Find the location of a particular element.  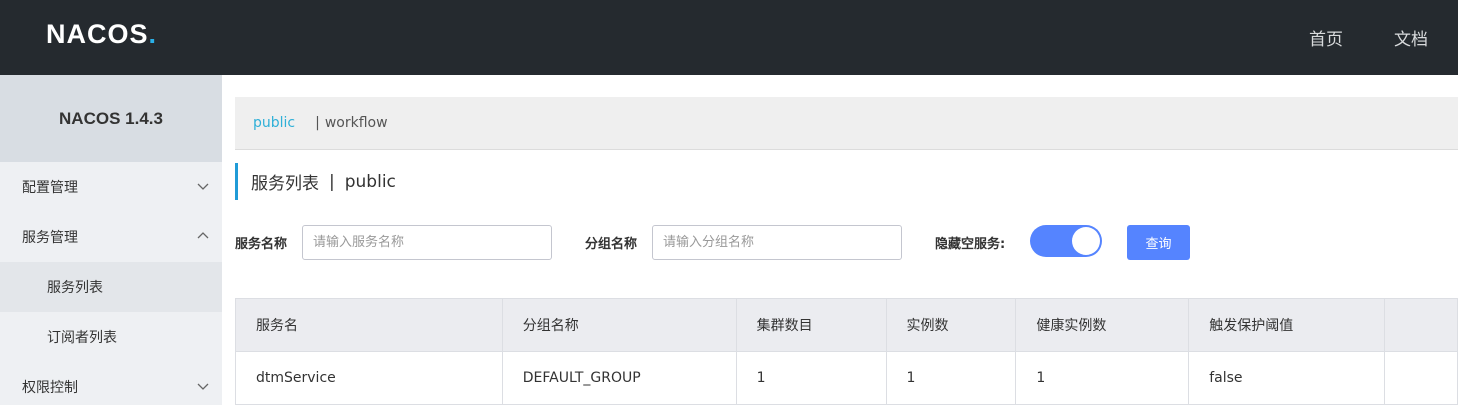

sidebar-item-label: 订阅者列表 is located at coordinates (82, 338).